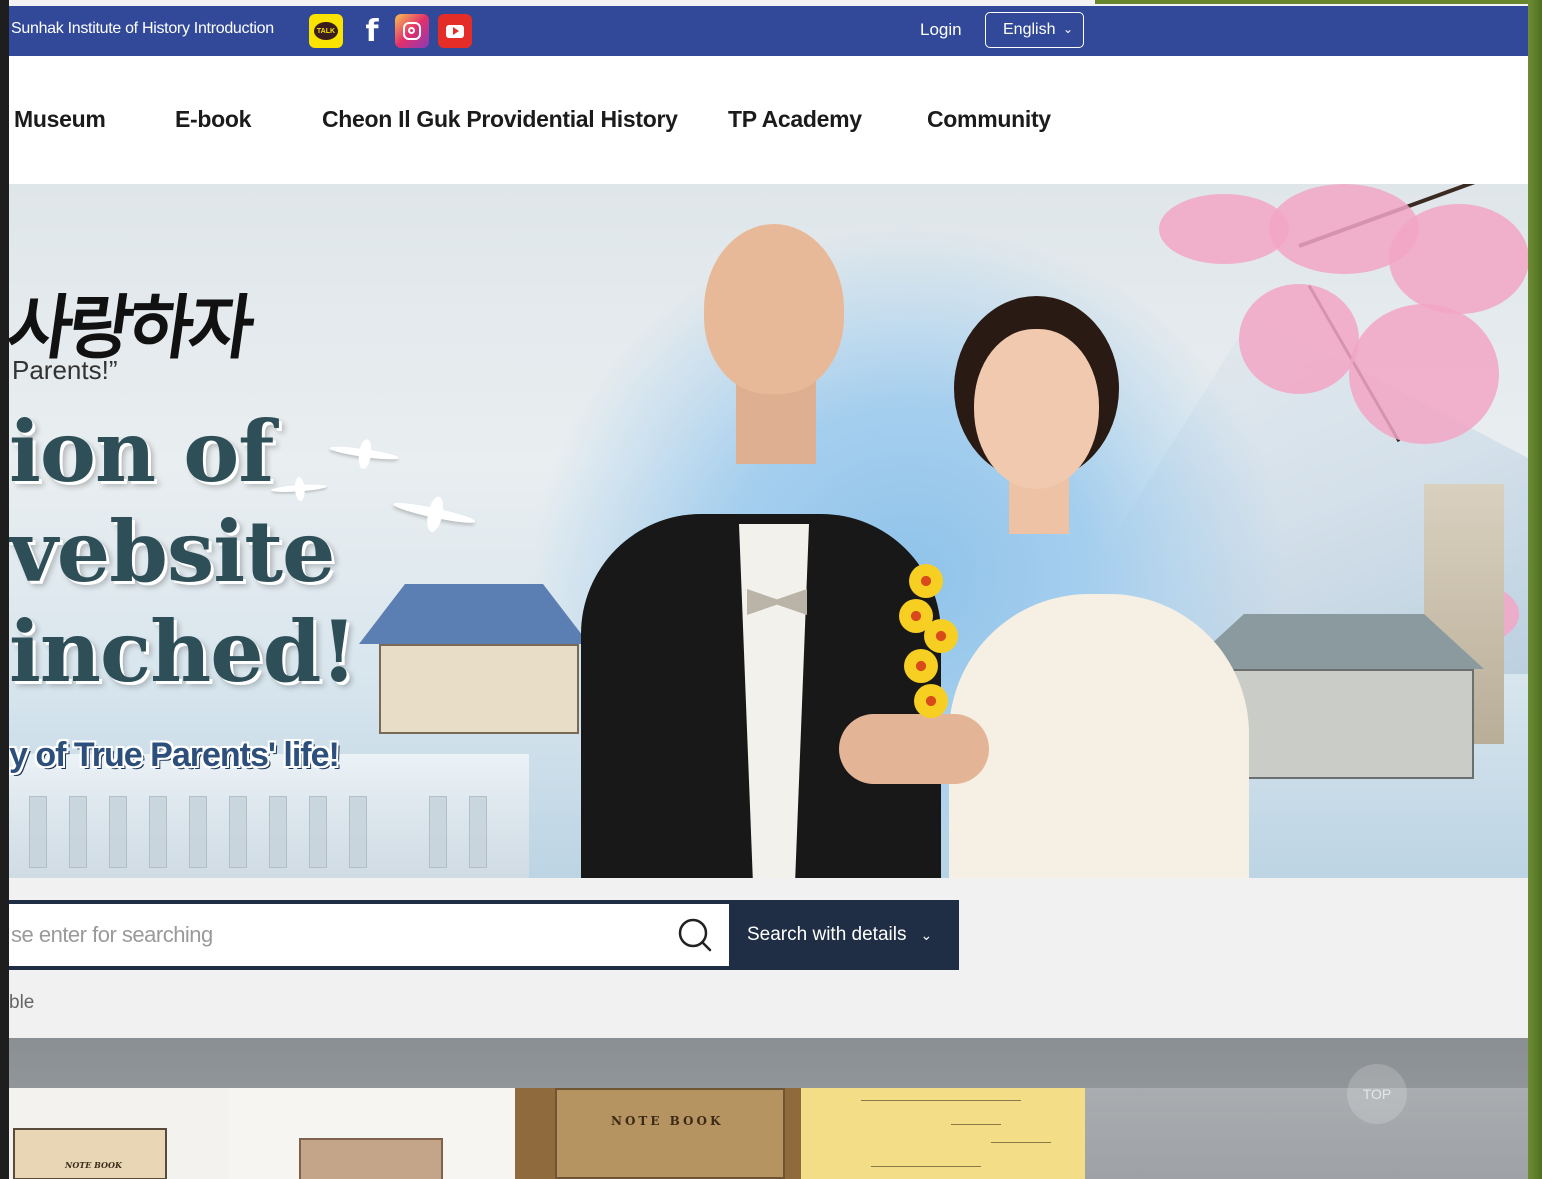  What do you see at coordinates (500, 119) in the screenshot?
I see `nav-item-cheon-il-guk-providential-history: Cheon Il Guk Providential History` at bounding box center [500, 119].